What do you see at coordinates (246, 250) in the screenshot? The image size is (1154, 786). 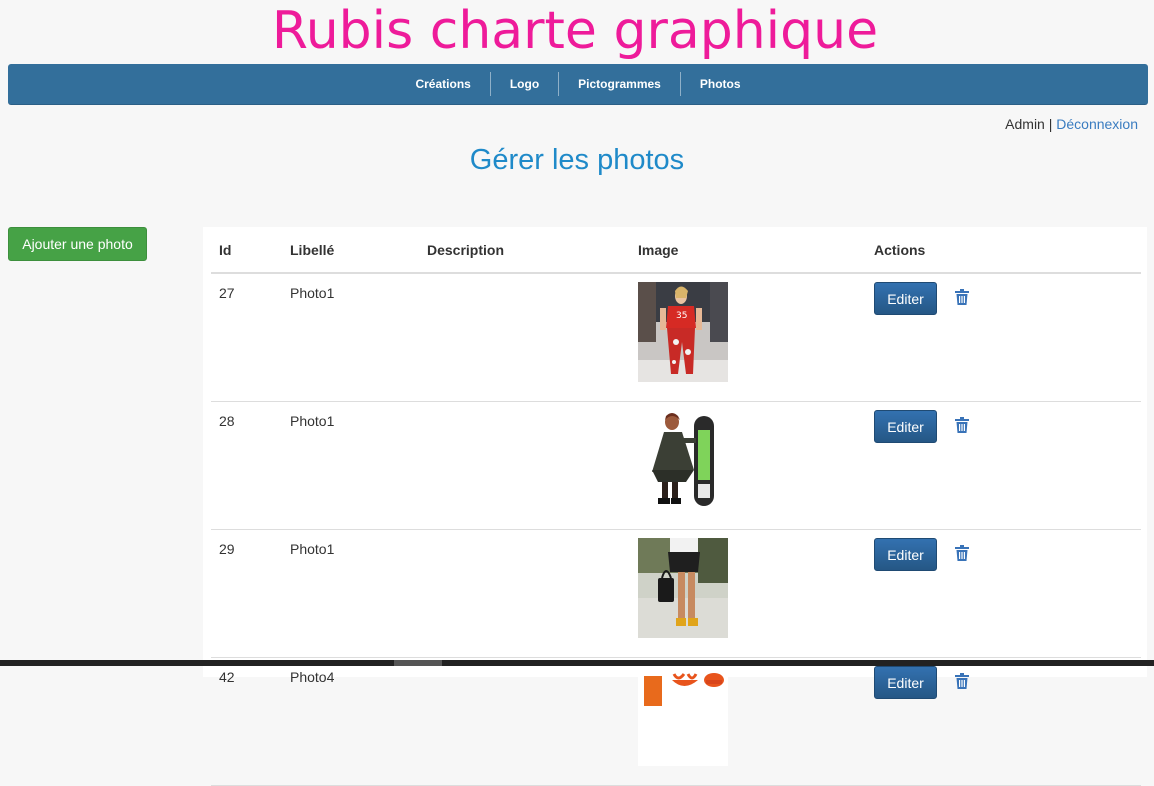 I see `column-header-id: Id` at bounding box center [246, 250].